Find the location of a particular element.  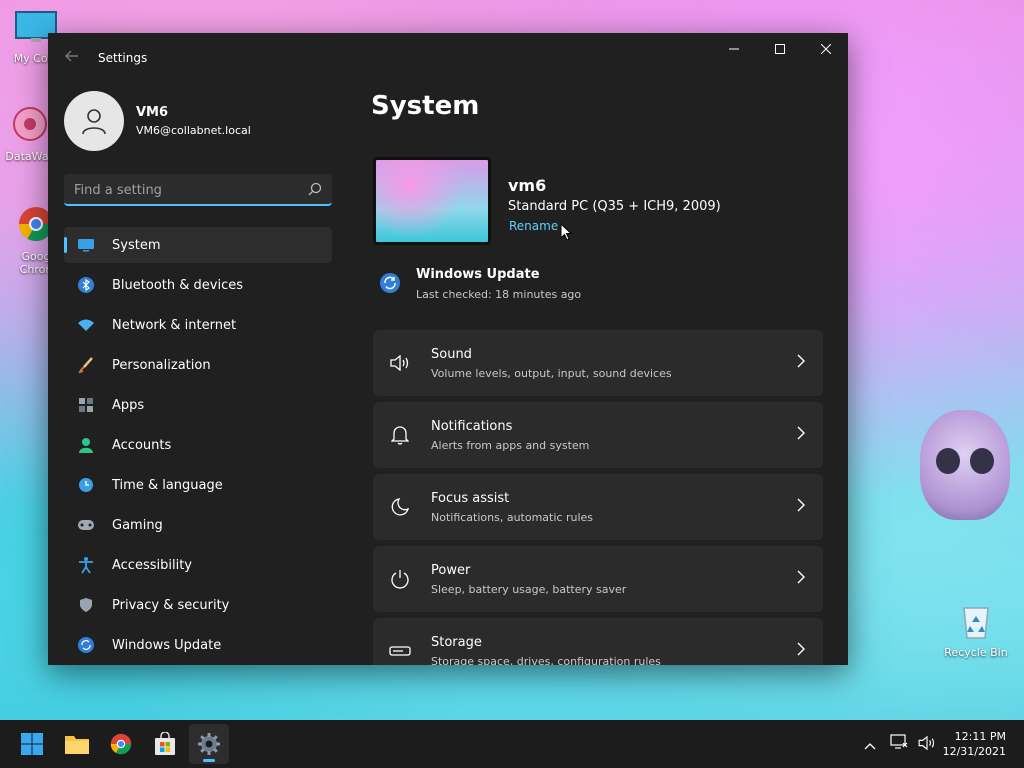

store-icon is located at coordinates (165, 743).